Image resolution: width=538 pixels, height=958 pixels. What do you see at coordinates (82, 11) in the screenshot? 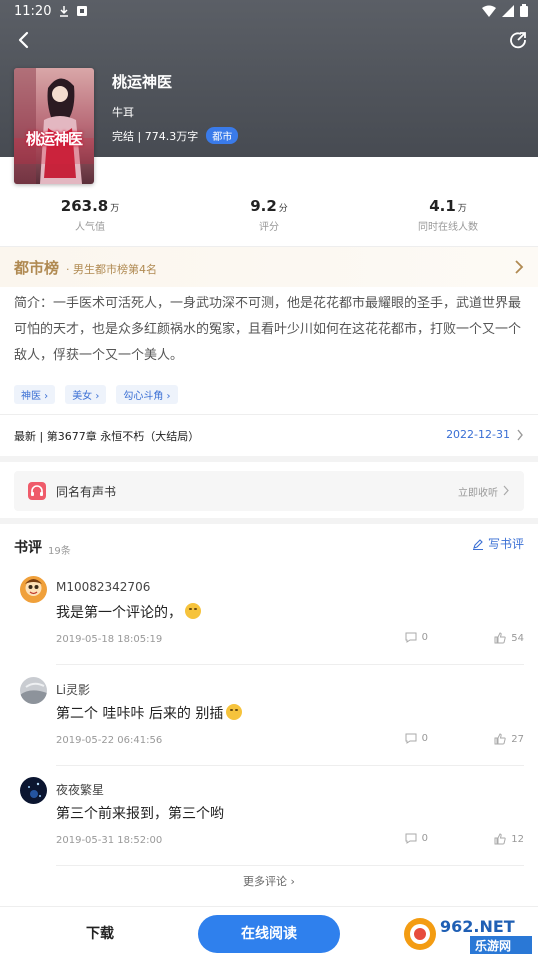
I see `notification-status-icon` at bounding box center [82, 11].